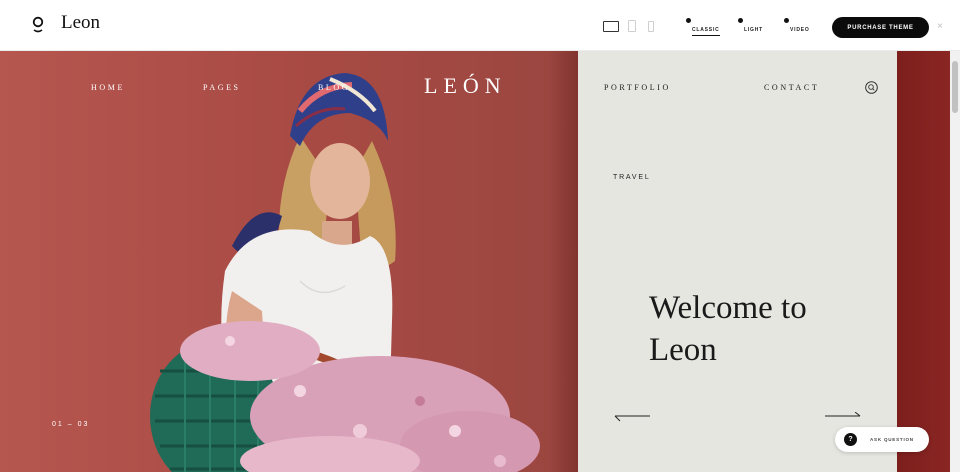 Image resolution: width=960 pixels, height=472 pixels. I want to click on desktop-view-icon, so click(611, 26).